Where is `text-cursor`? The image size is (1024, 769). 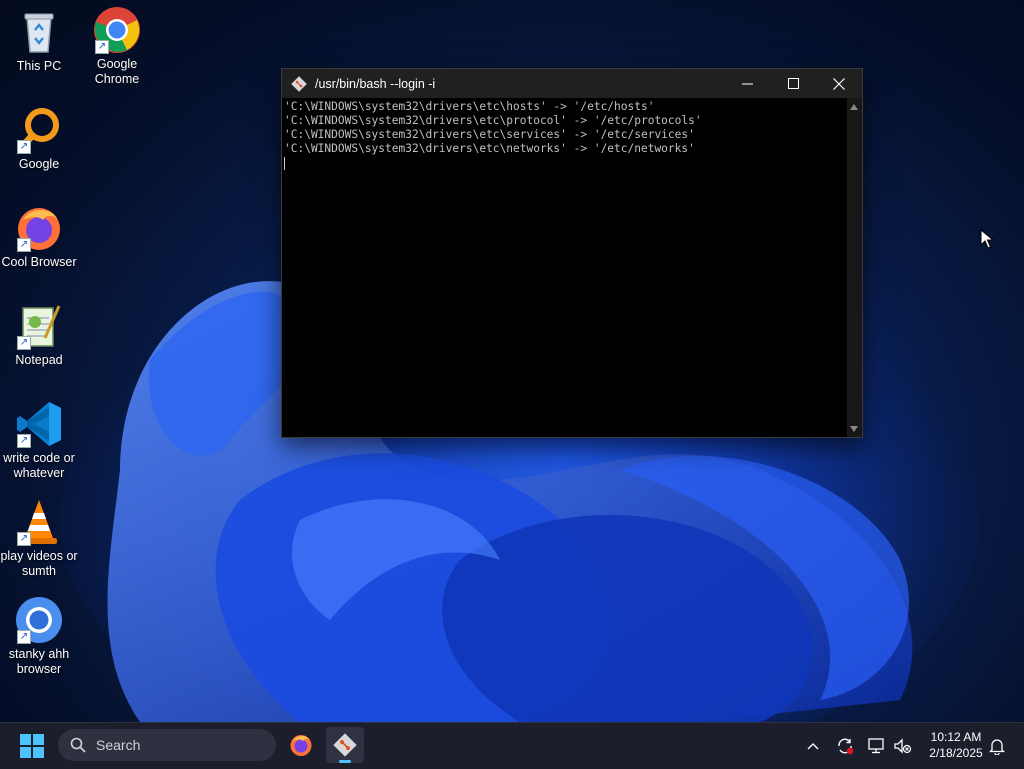
text-cursor is located at coordinates (284, 163).